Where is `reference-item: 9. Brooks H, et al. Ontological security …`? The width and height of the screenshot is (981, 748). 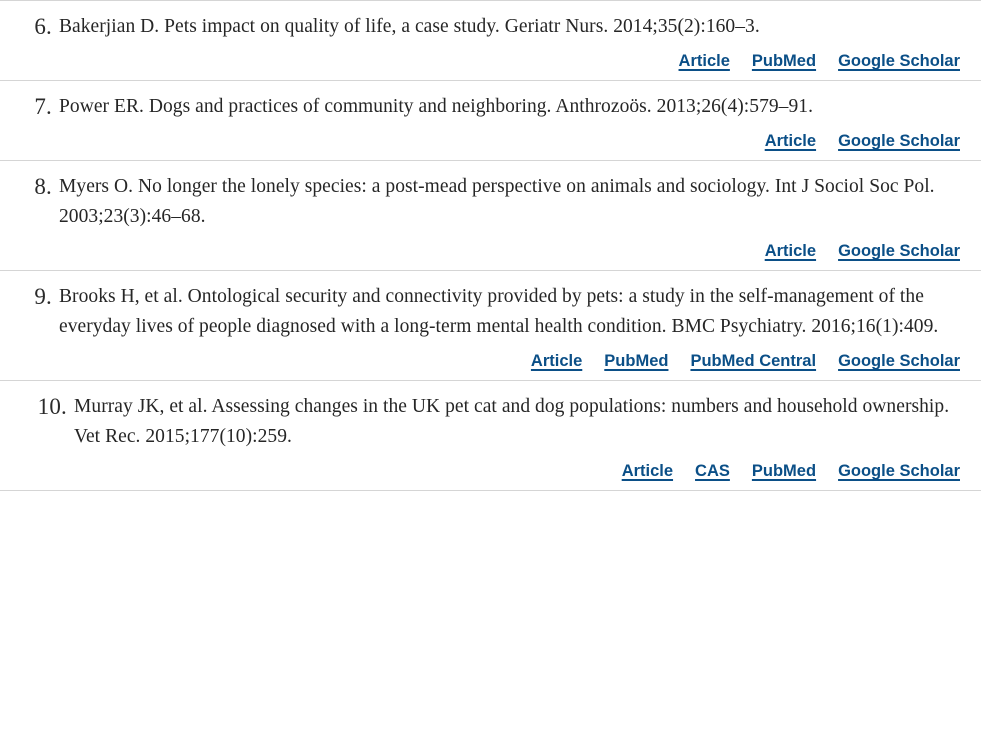 reference-item: 9. Brooks H, et al. Ontological security … is located at coordinates (490, 325).